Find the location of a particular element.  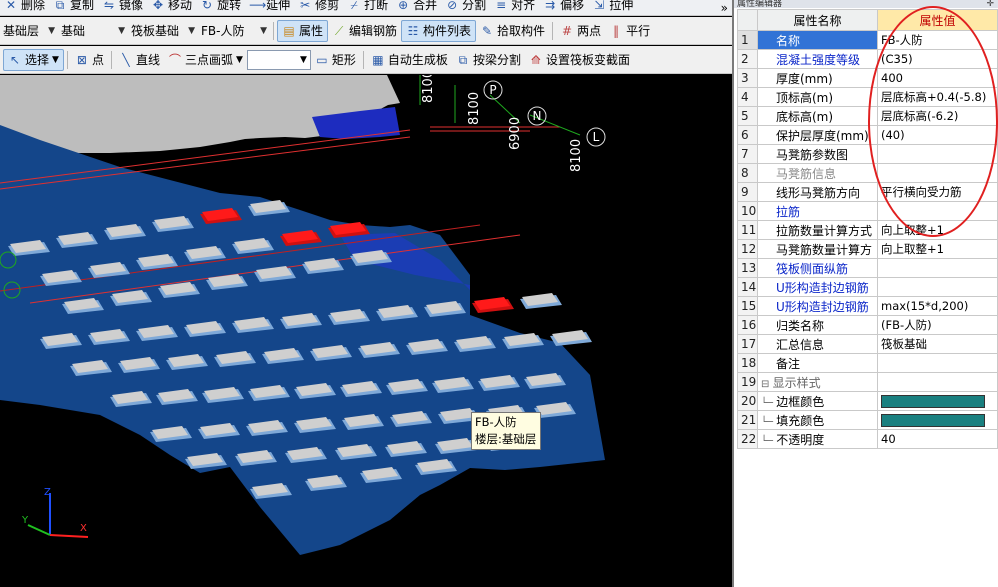

offset-button: ⇉ 偏移 is located at coordinates (563, 6).